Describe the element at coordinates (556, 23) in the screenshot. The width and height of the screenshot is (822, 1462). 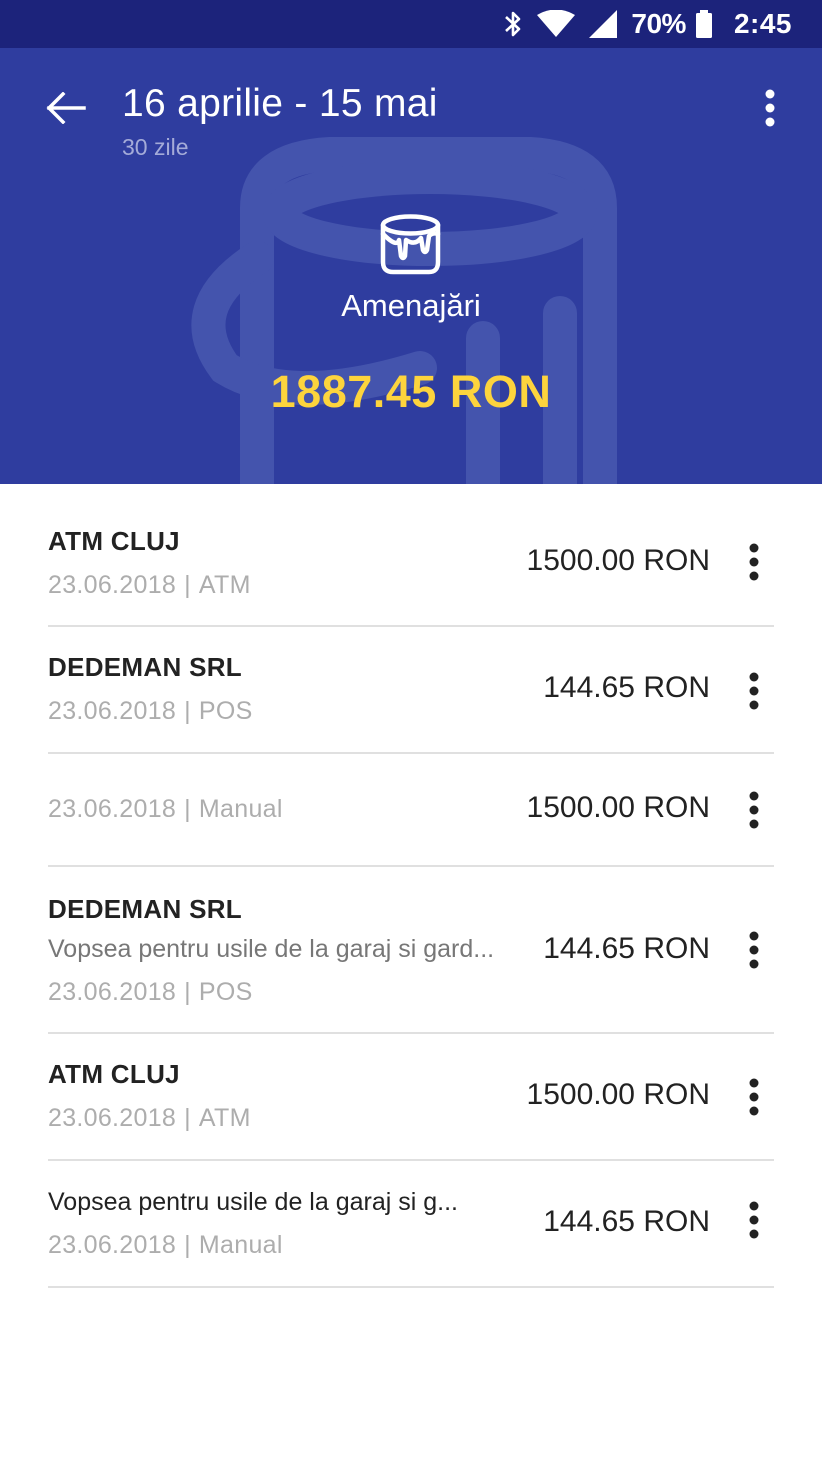
I see `wifi-icon` at that location.